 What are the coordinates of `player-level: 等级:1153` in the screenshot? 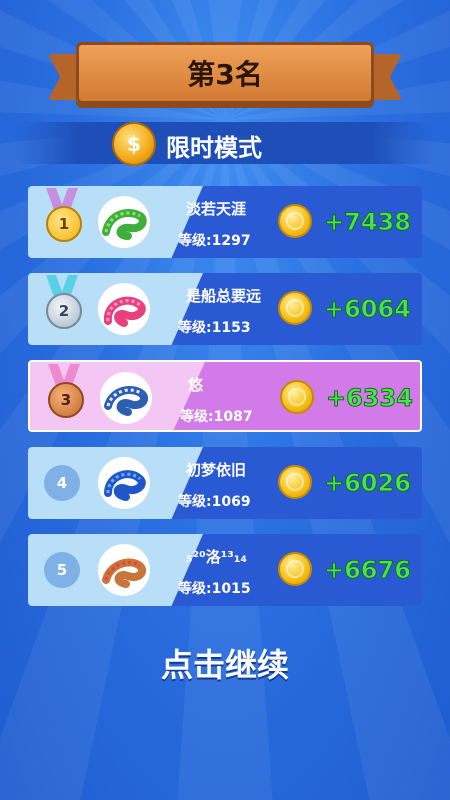 It's located at (214, 328).